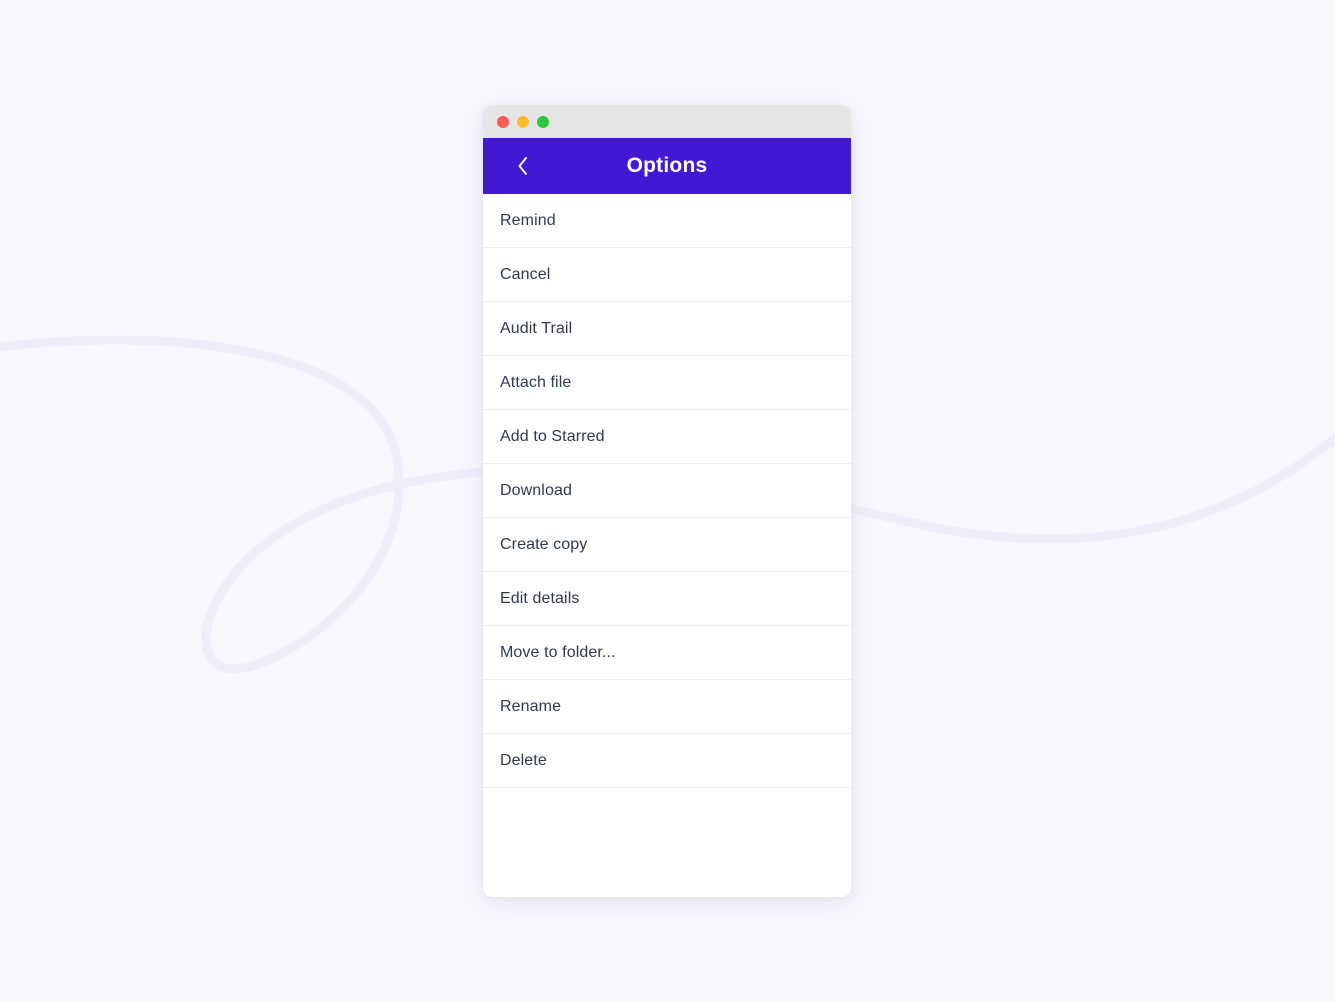  I want to click on list-item-label: Create copy, so click(544, 544).